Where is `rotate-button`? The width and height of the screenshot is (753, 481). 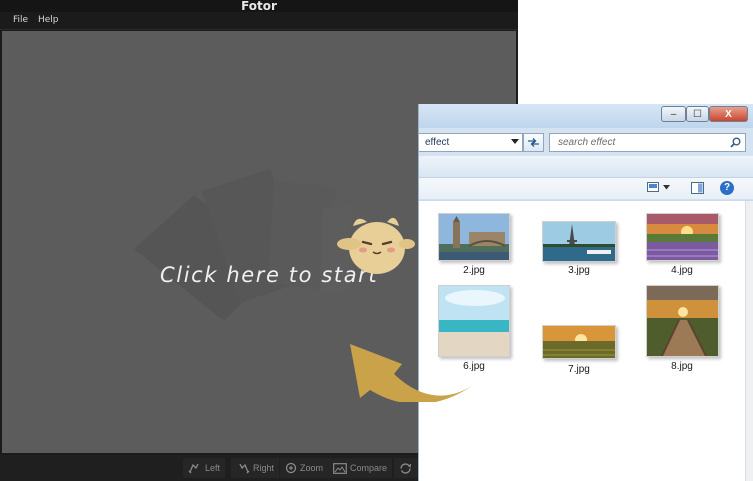
rotate-button is located at coordinates (406, 468).